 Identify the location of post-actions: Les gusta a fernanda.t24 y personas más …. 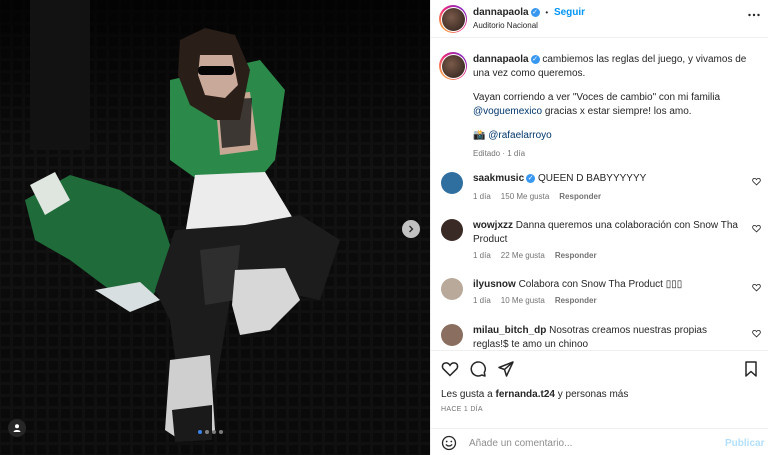
(599, 386).